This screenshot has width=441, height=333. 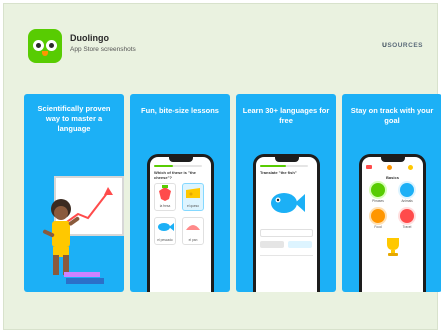 I want to click on phone-screen: Basics Phrases Animals Food Travel, so click(x=392, y=224).